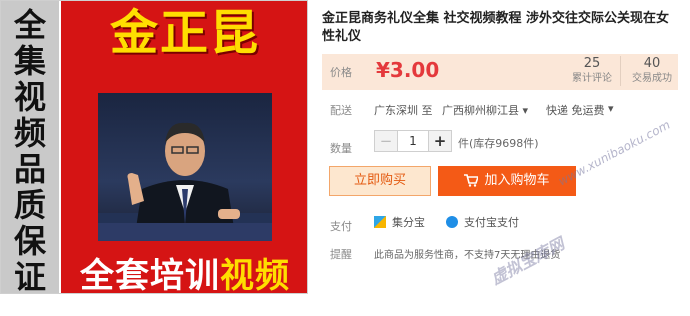 This screenshot has height=316, width=690. What do you see at coordinates (380, 181) in the screenshot?
I see `buy-now-button: 立即购买` at bounding box center [380, 181].